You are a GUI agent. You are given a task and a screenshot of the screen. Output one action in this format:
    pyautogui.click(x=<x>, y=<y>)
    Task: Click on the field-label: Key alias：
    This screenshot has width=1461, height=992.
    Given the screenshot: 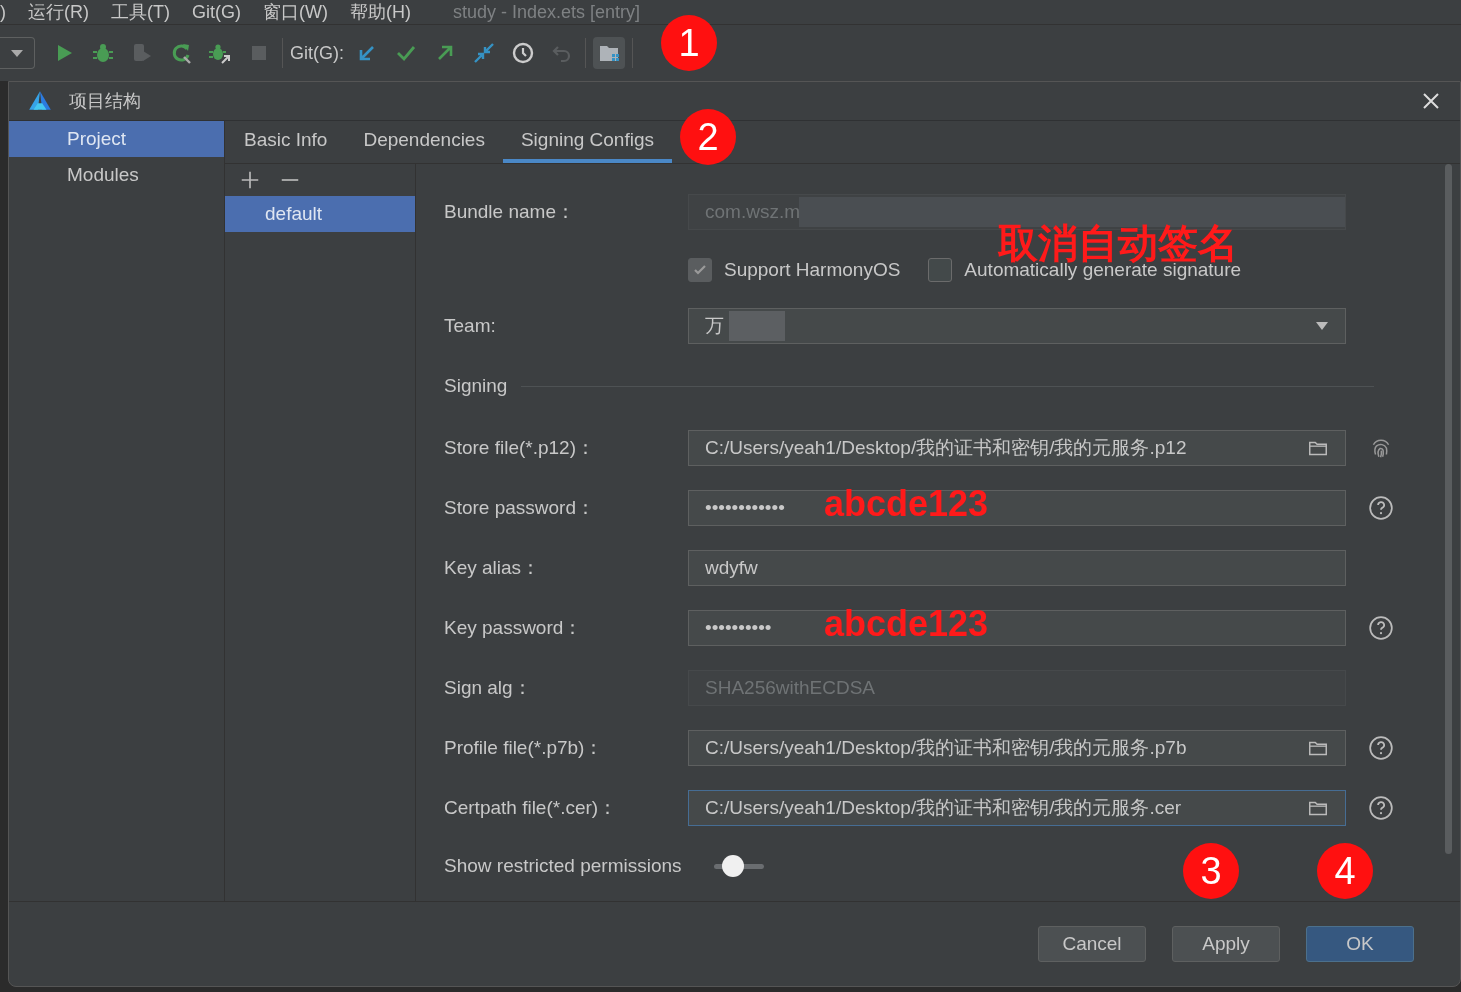 What is the action you would take?
    pyautogui.click(x=493, y=568)
    